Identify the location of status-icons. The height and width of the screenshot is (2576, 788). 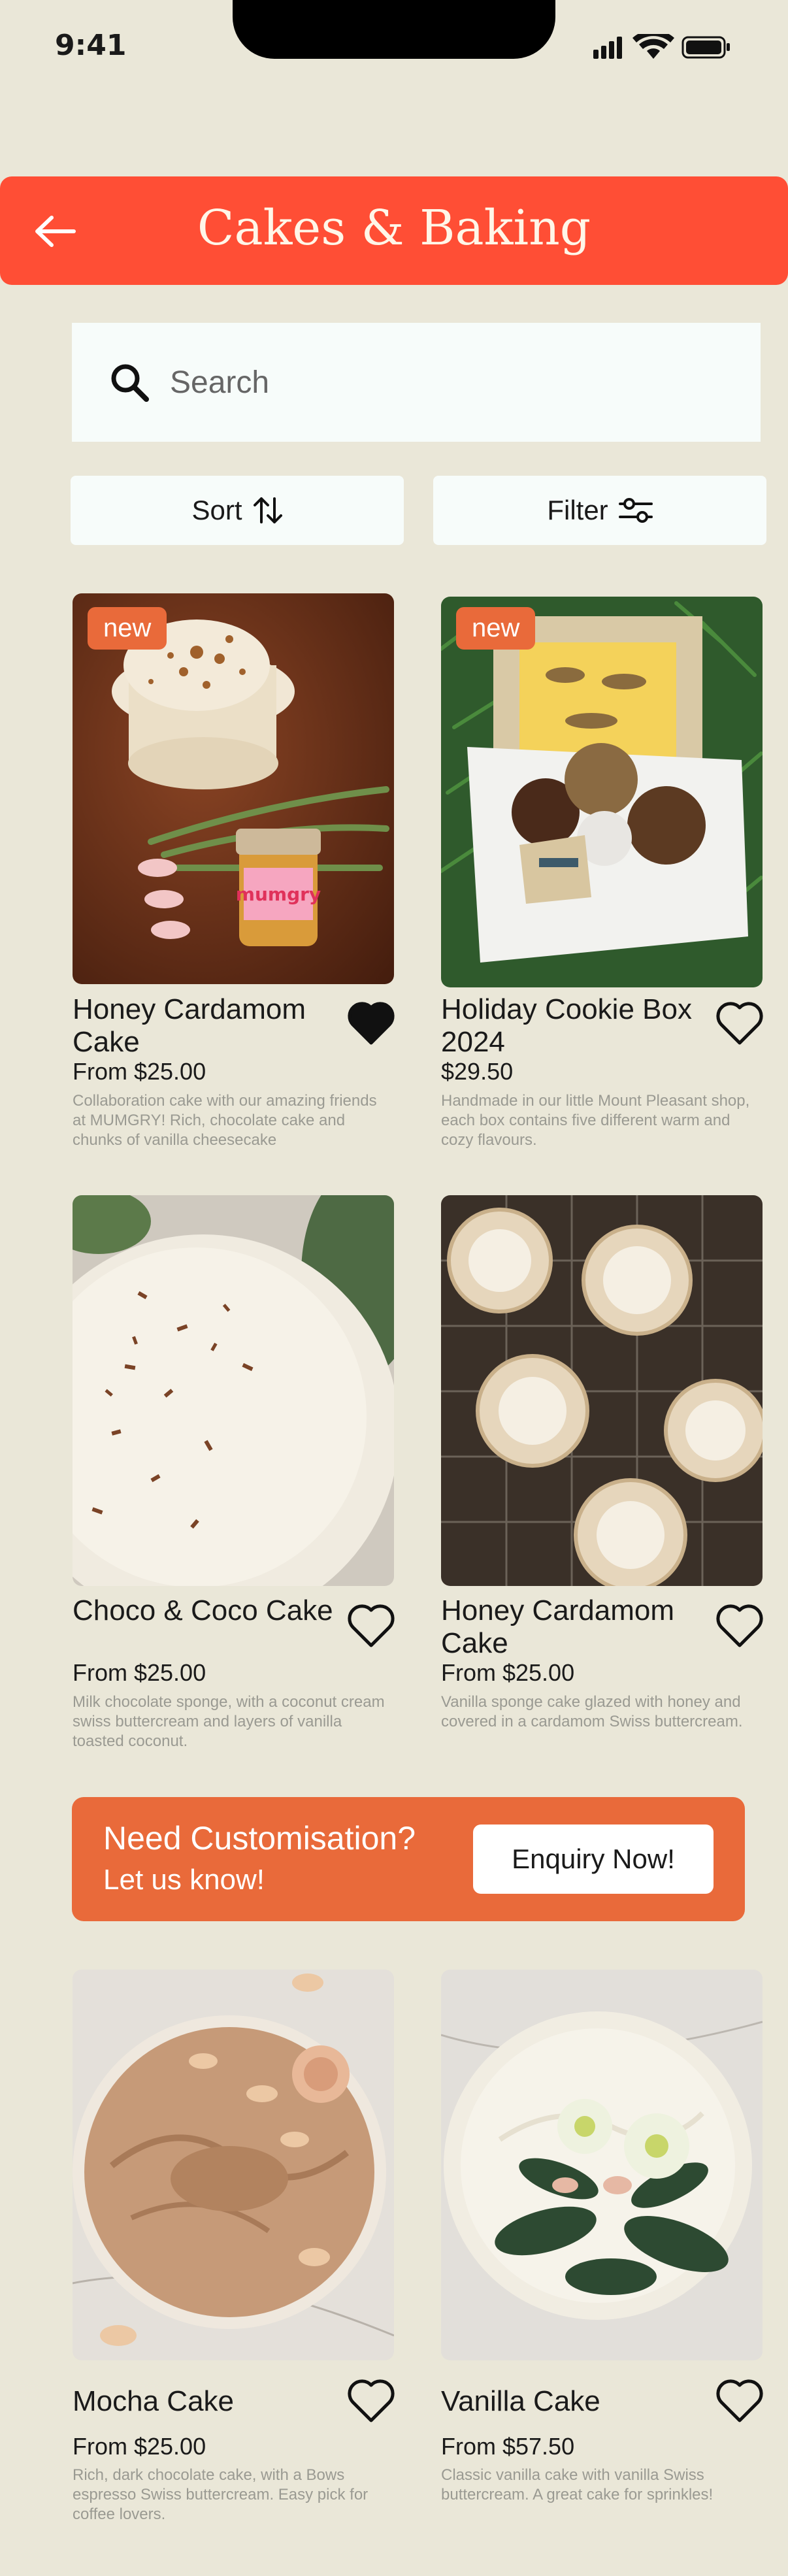
(662, 46).